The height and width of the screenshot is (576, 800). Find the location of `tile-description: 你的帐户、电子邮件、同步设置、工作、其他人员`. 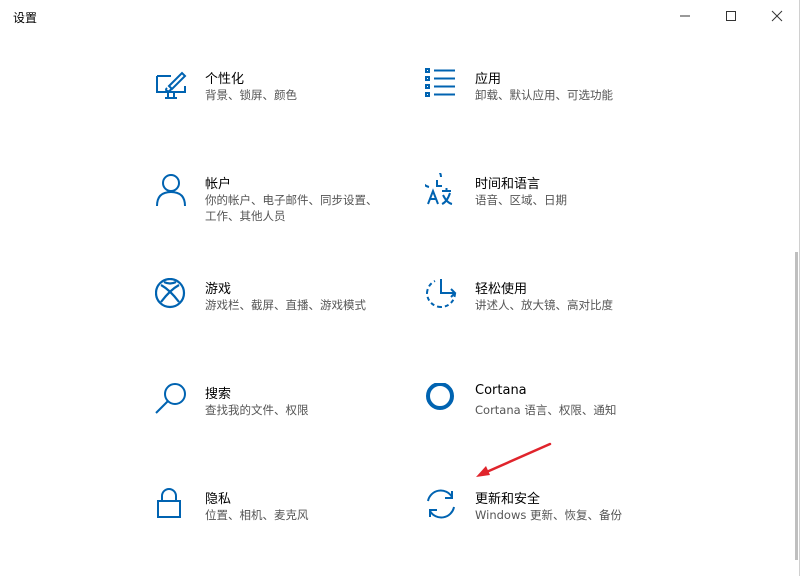

tile-description: 你的帐户、电子邮件、同步设置、工作、其他人员 is located at coordinates (291, 208).